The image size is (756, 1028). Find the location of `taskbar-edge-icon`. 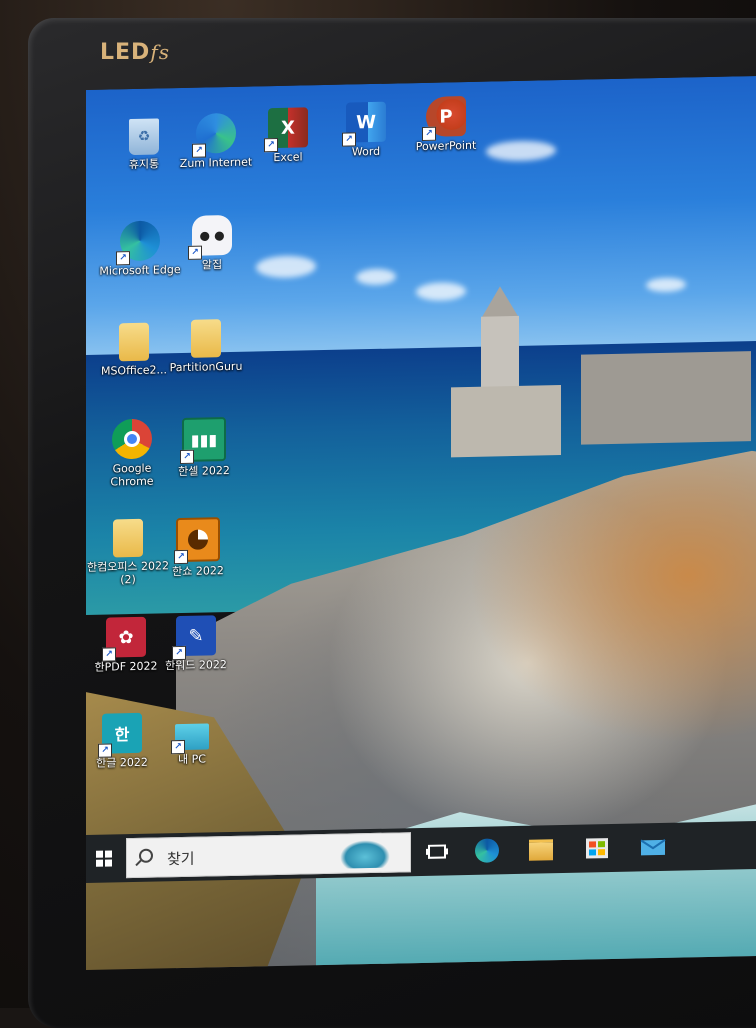

taskbar-edge-icon is located at coordinates (487, 850).